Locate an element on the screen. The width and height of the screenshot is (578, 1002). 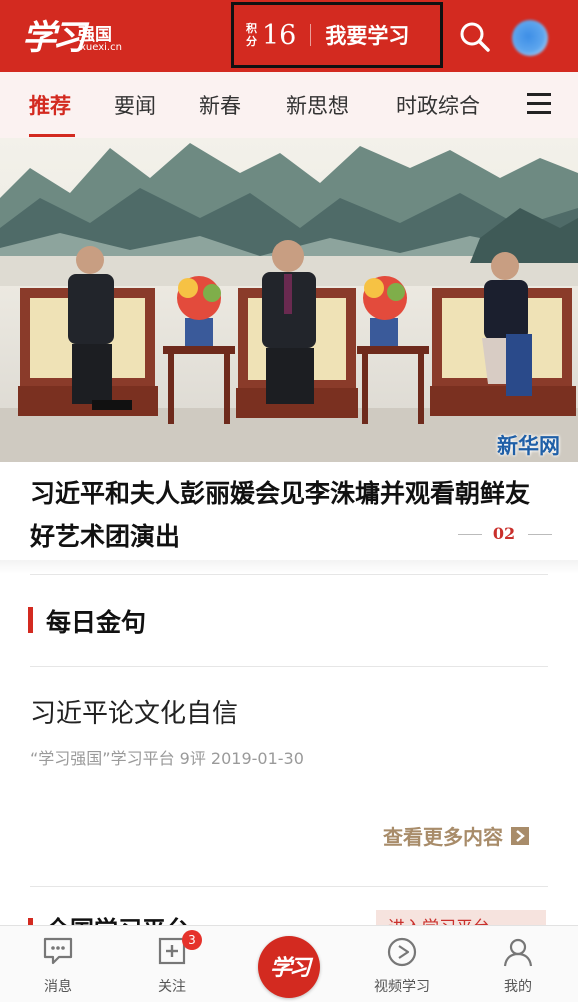
nav-messages: 消息 is located at coordinates (58, 964).